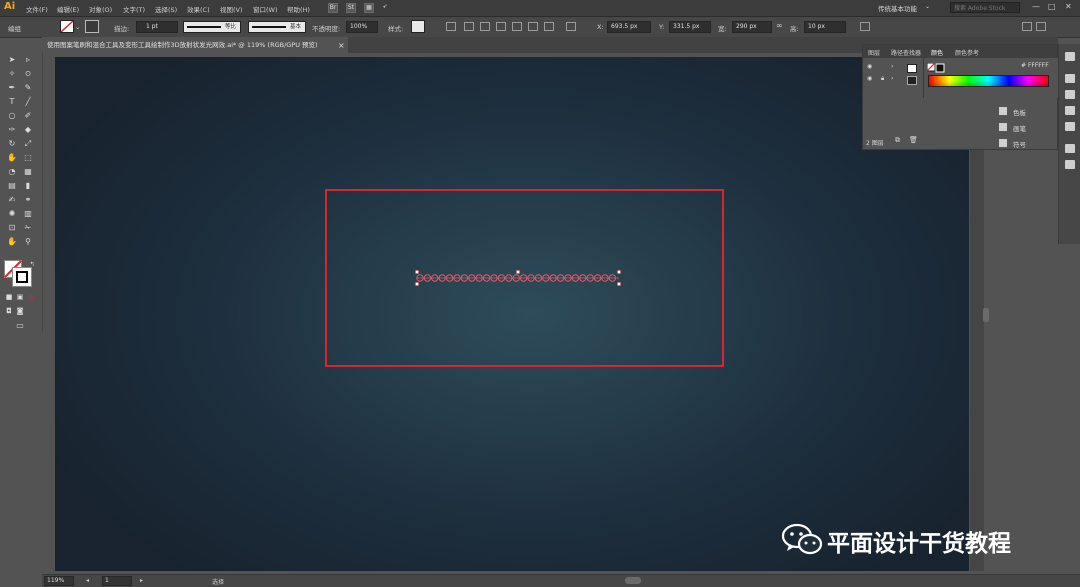 The height and width of the screenshot is (587, 1080). Describe the element at coordinates (690, 27) in the screenshot. I see `y-field: 331.5 px` at that location.